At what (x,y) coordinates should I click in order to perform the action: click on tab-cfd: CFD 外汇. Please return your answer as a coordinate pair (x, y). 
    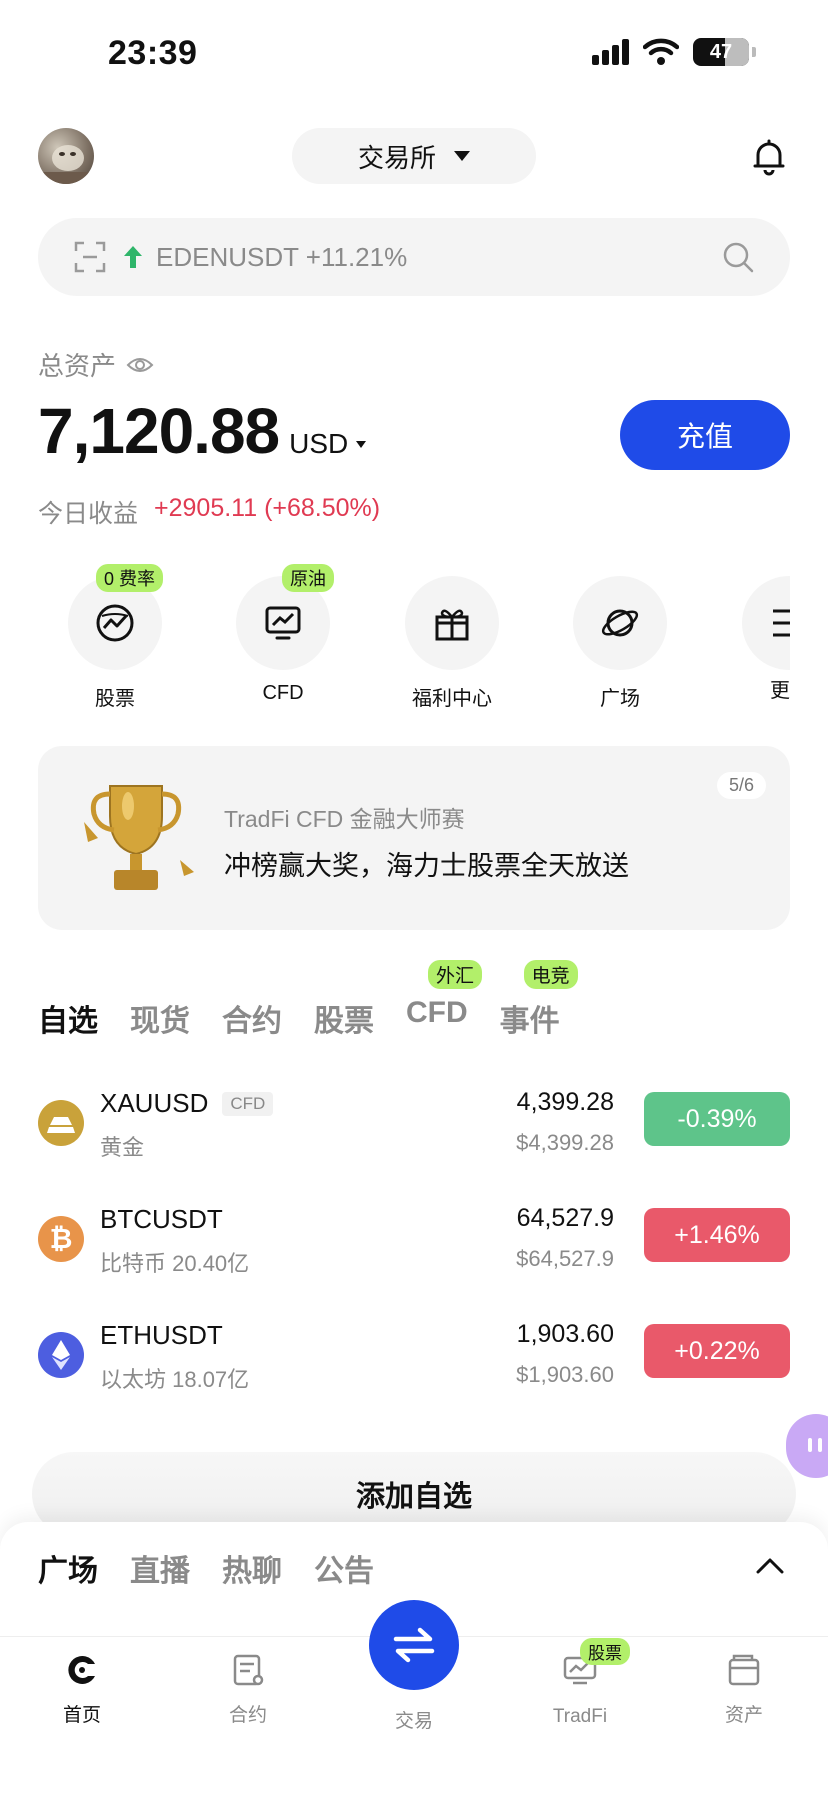
    Looking at the image, I should click on (444, 1000).